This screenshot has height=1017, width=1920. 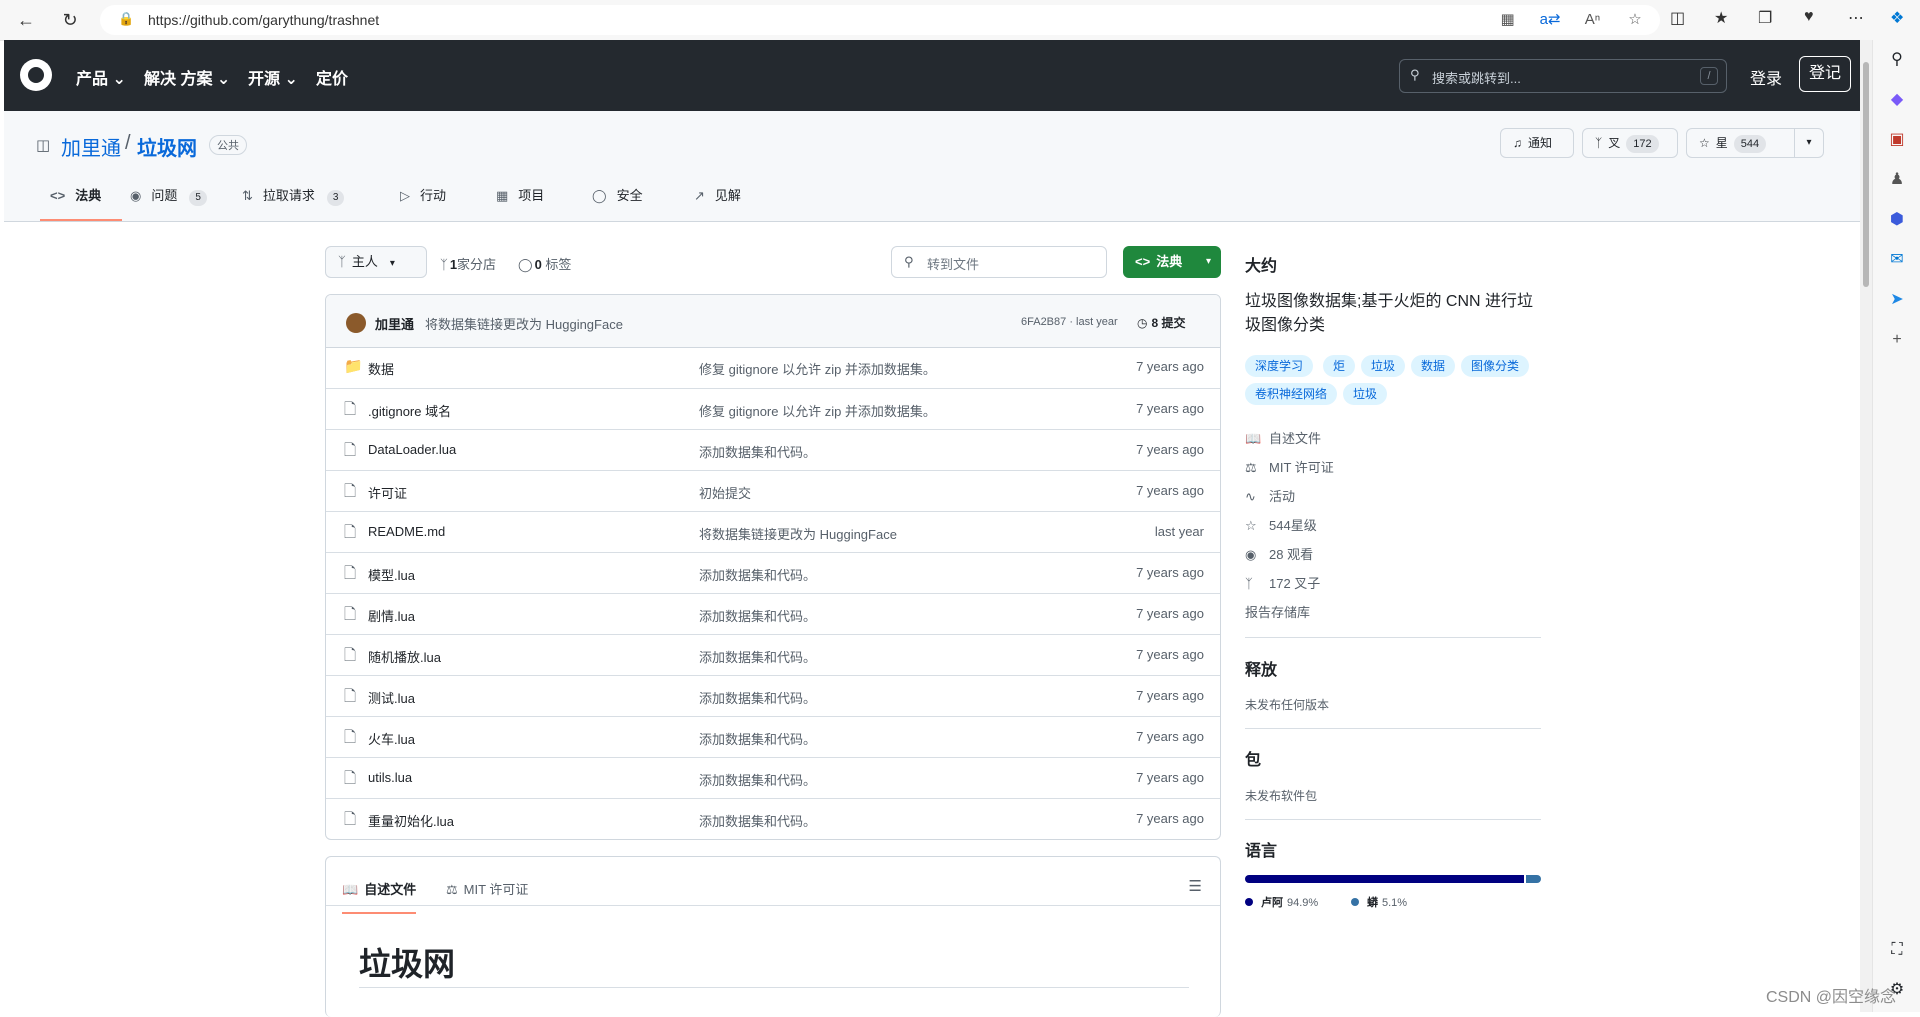 I want to click on games-icon: ♟, so click(x=1896, y=180).